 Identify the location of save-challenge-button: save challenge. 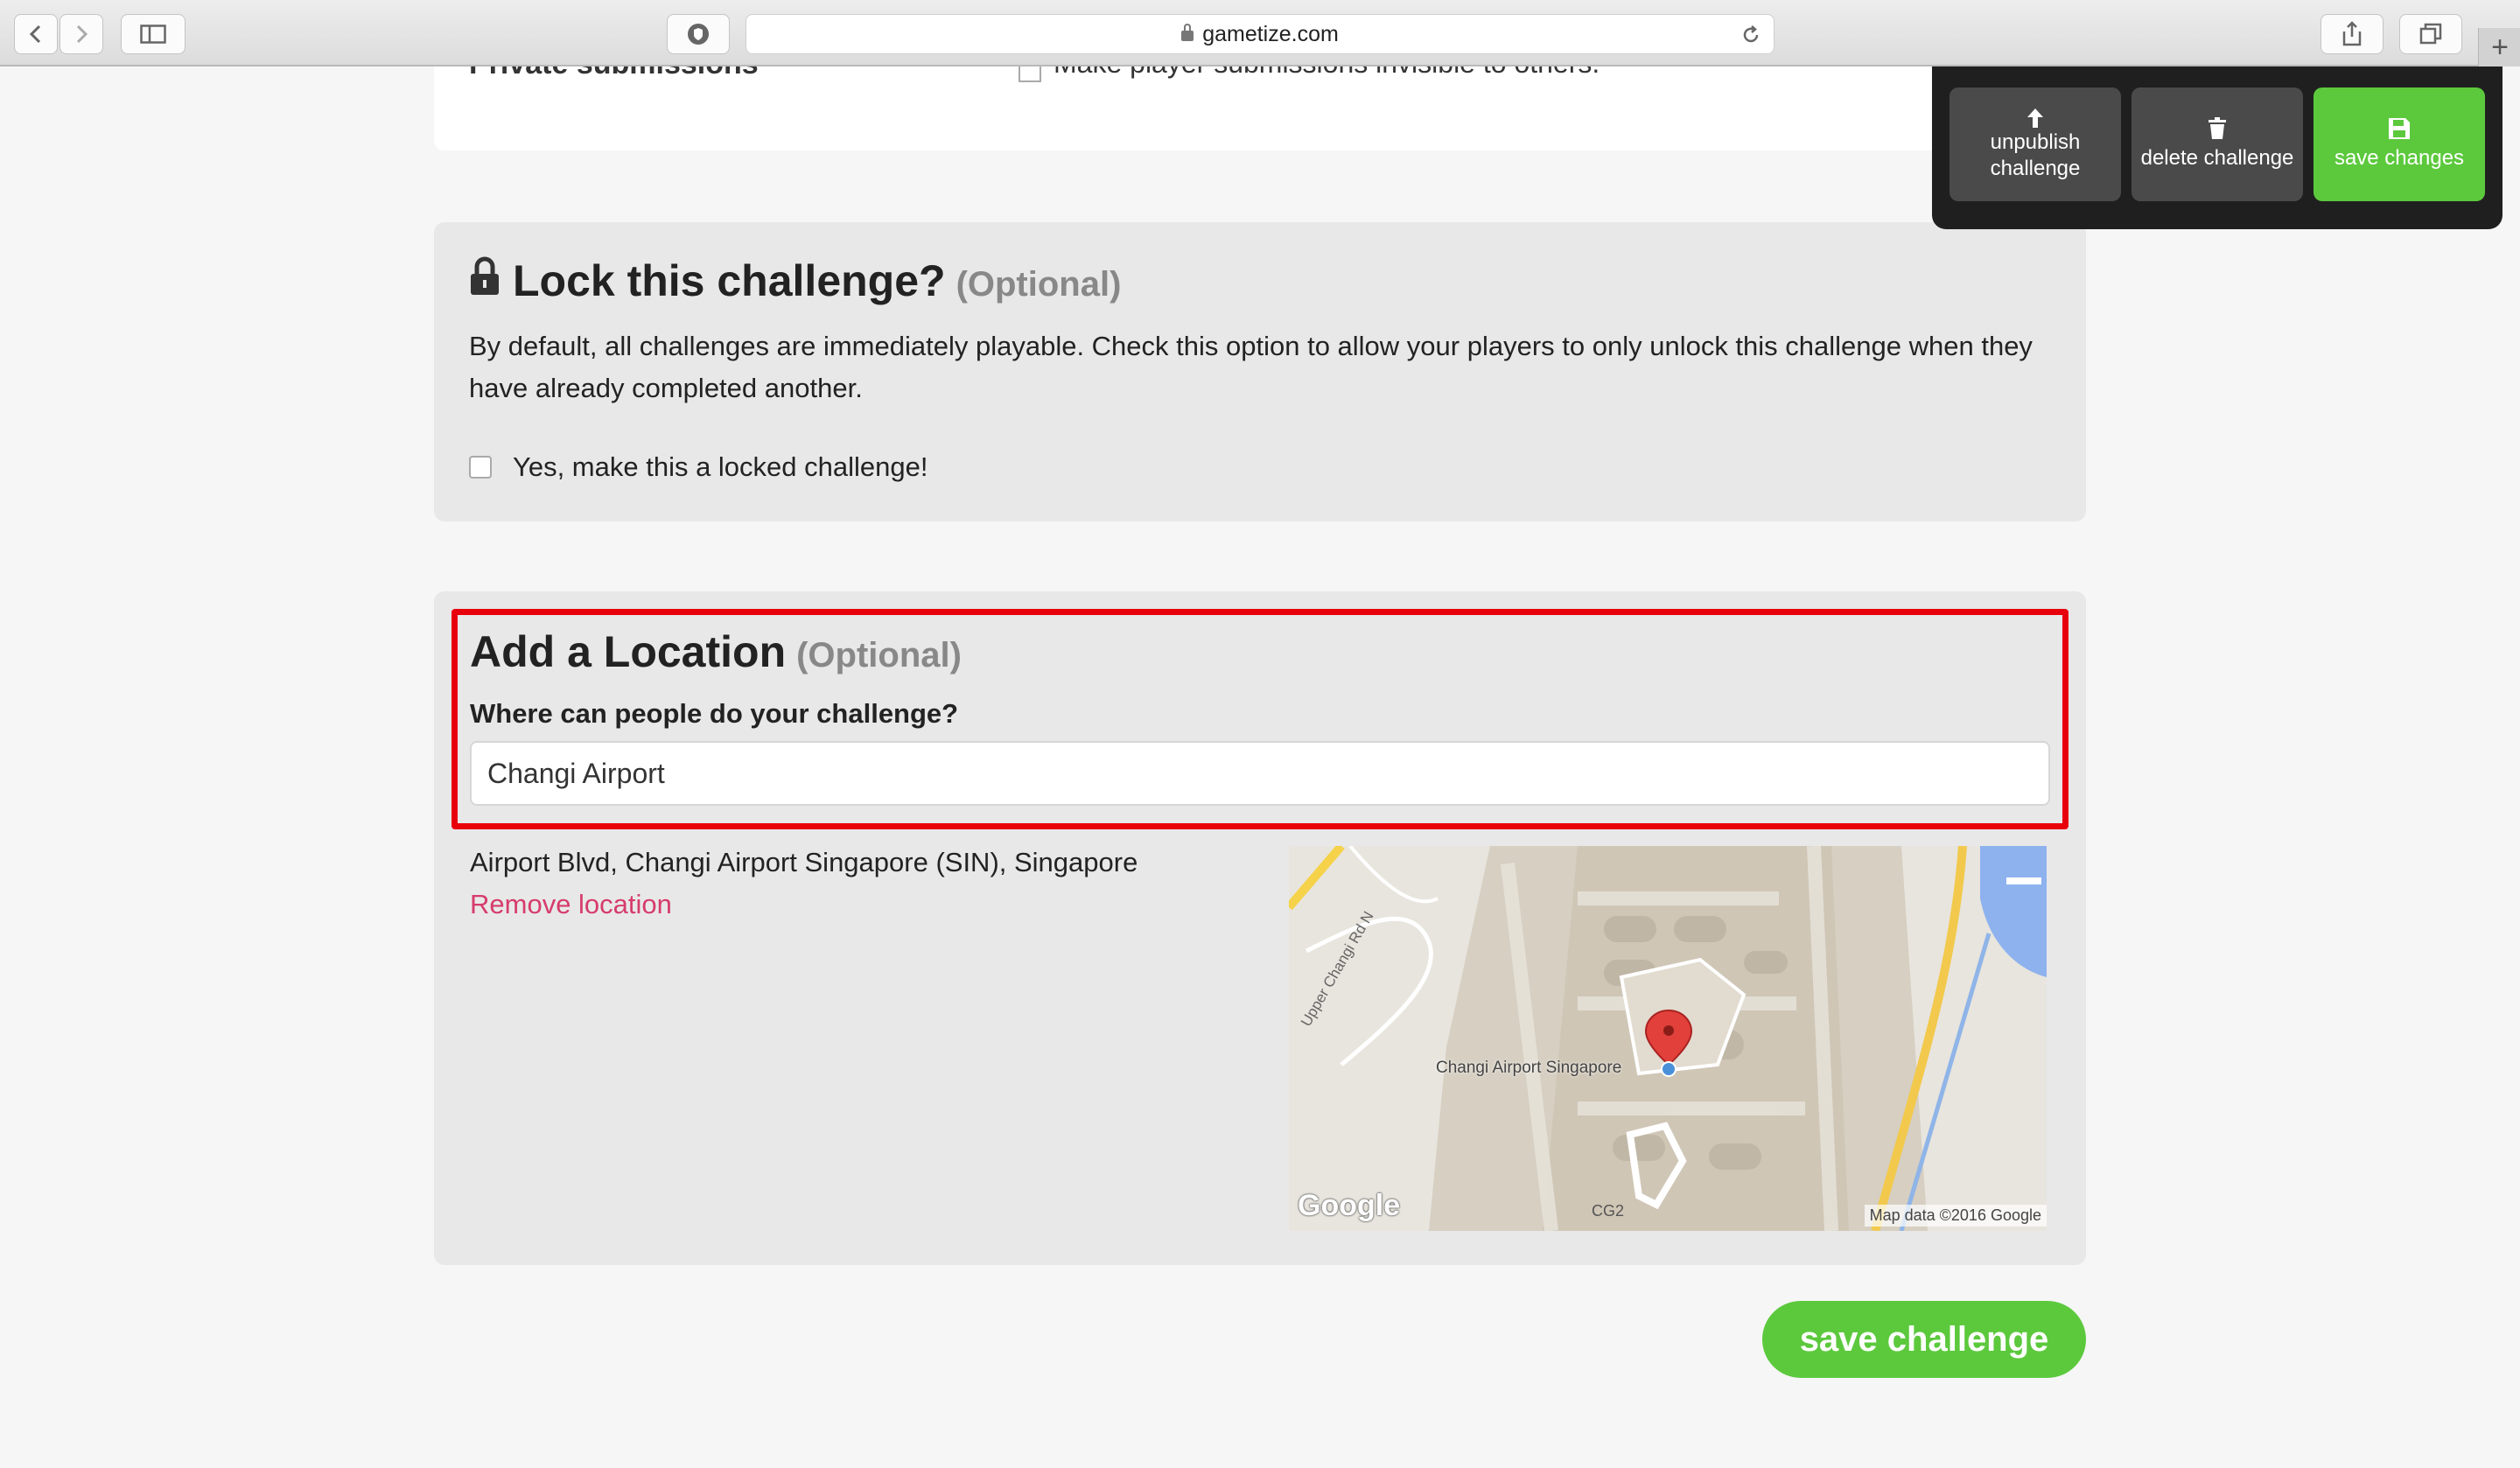
(1924, 1339).